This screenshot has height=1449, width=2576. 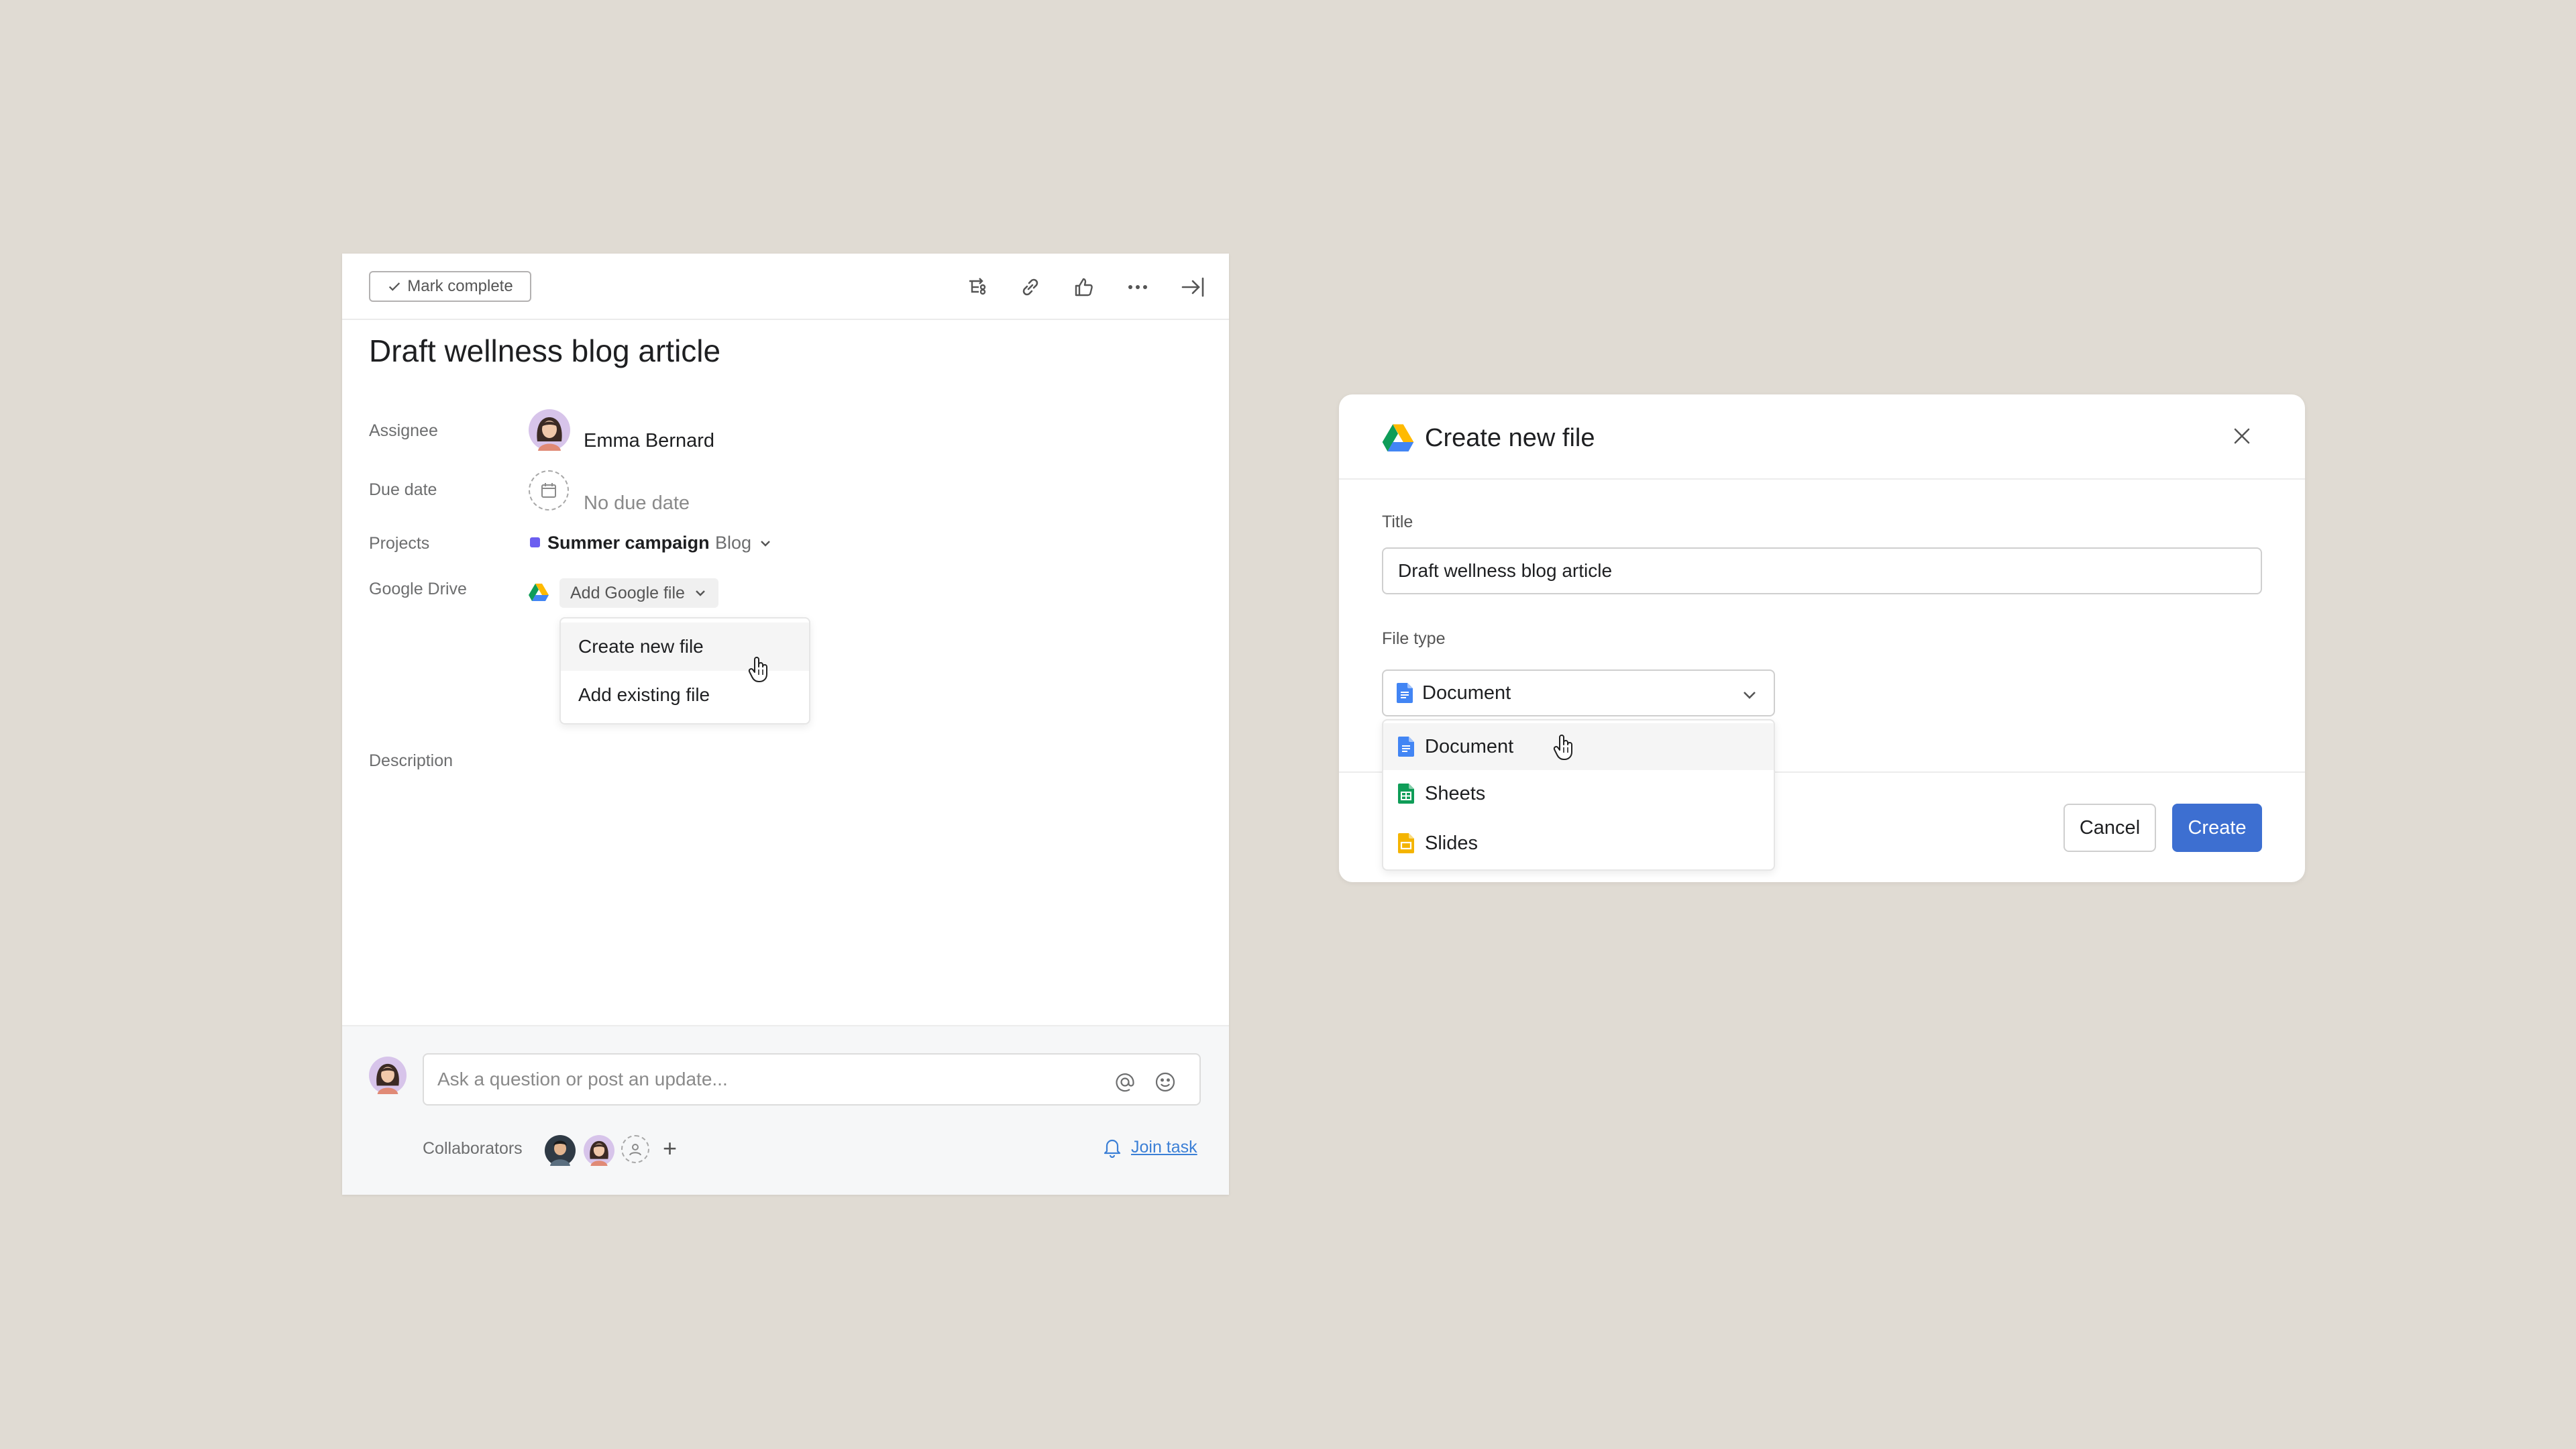 What do you see at coordinates (1164, 1147) in the screenshot?
I see `join-task-label: Join task` at bounding box center [1164, 1147].